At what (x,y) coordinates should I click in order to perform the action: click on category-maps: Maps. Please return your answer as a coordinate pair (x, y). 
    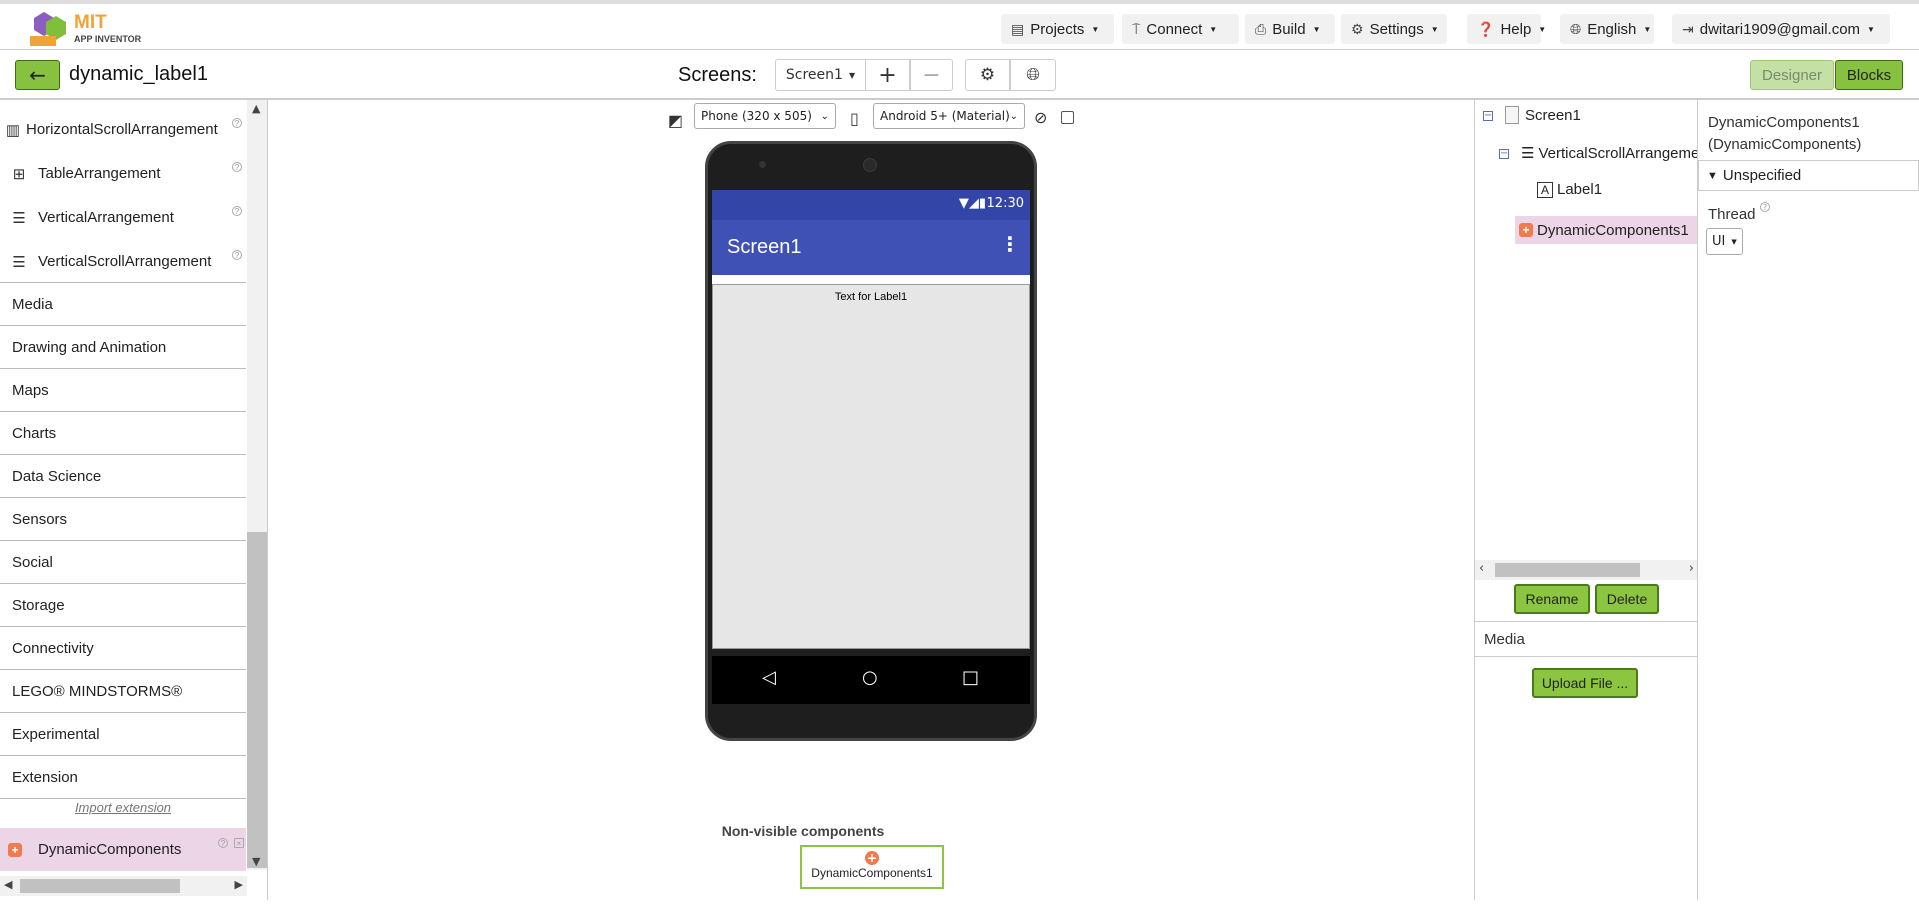
    Looking at the image, I should click on (123, 390).